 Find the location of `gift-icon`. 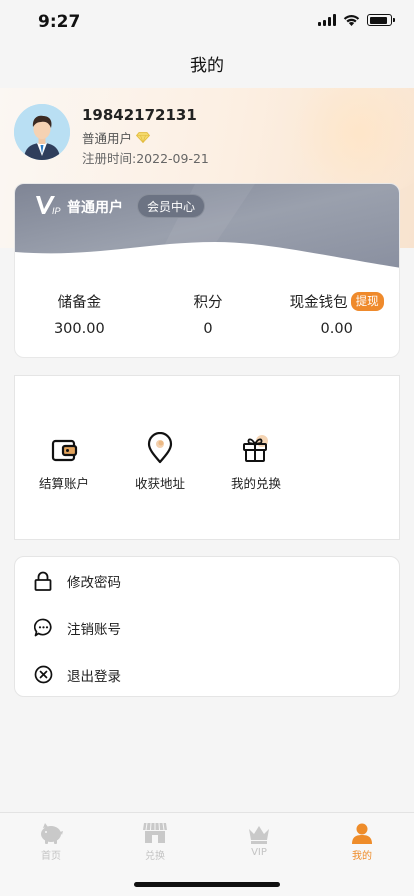

gift-icon is located at coordinates (255, 448).